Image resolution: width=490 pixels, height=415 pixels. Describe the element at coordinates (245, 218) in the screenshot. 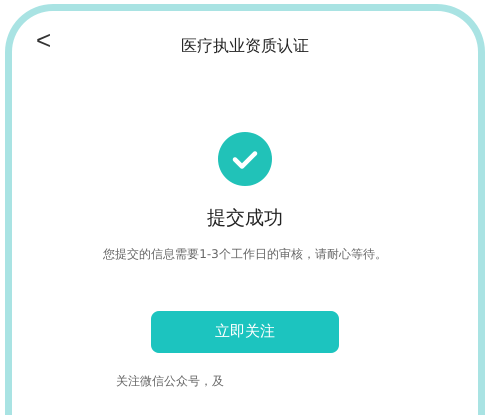

I see `success-title: 提交成功` at that location.